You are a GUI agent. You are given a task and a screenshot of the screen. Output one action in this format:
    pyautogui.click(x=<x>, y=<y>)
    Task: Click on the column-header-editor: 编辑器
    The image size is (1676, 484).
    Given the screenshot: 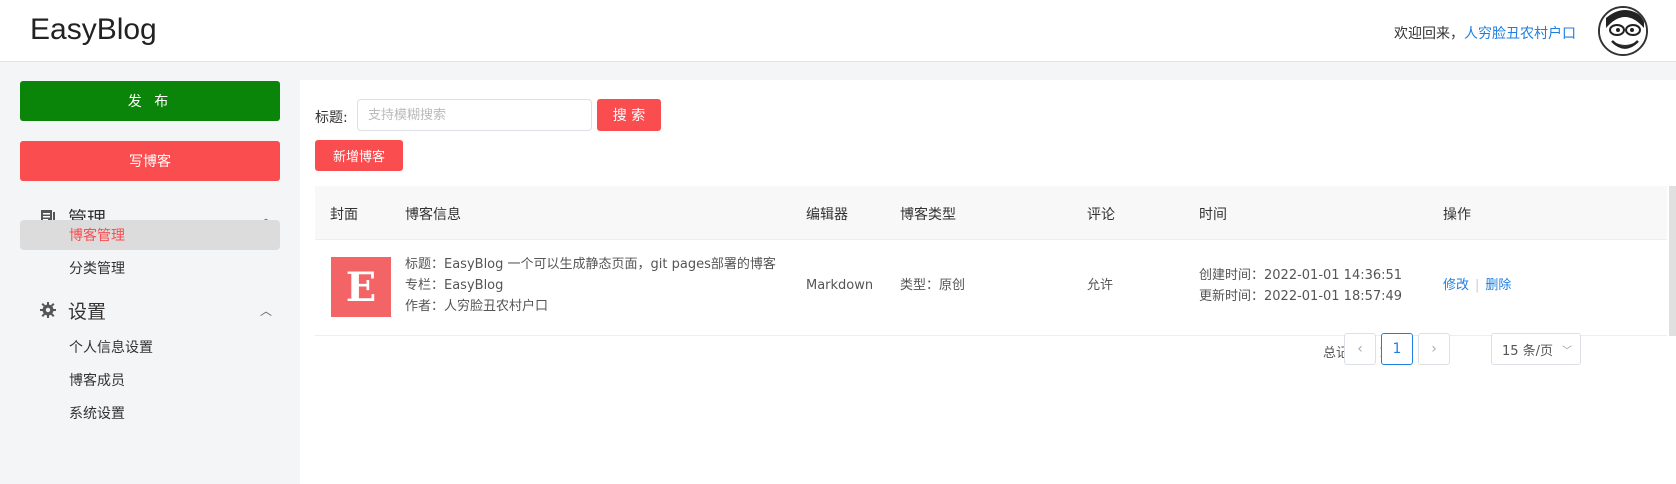 What is the action you would take?
    pyautogui.click(x=827, y=215)
    